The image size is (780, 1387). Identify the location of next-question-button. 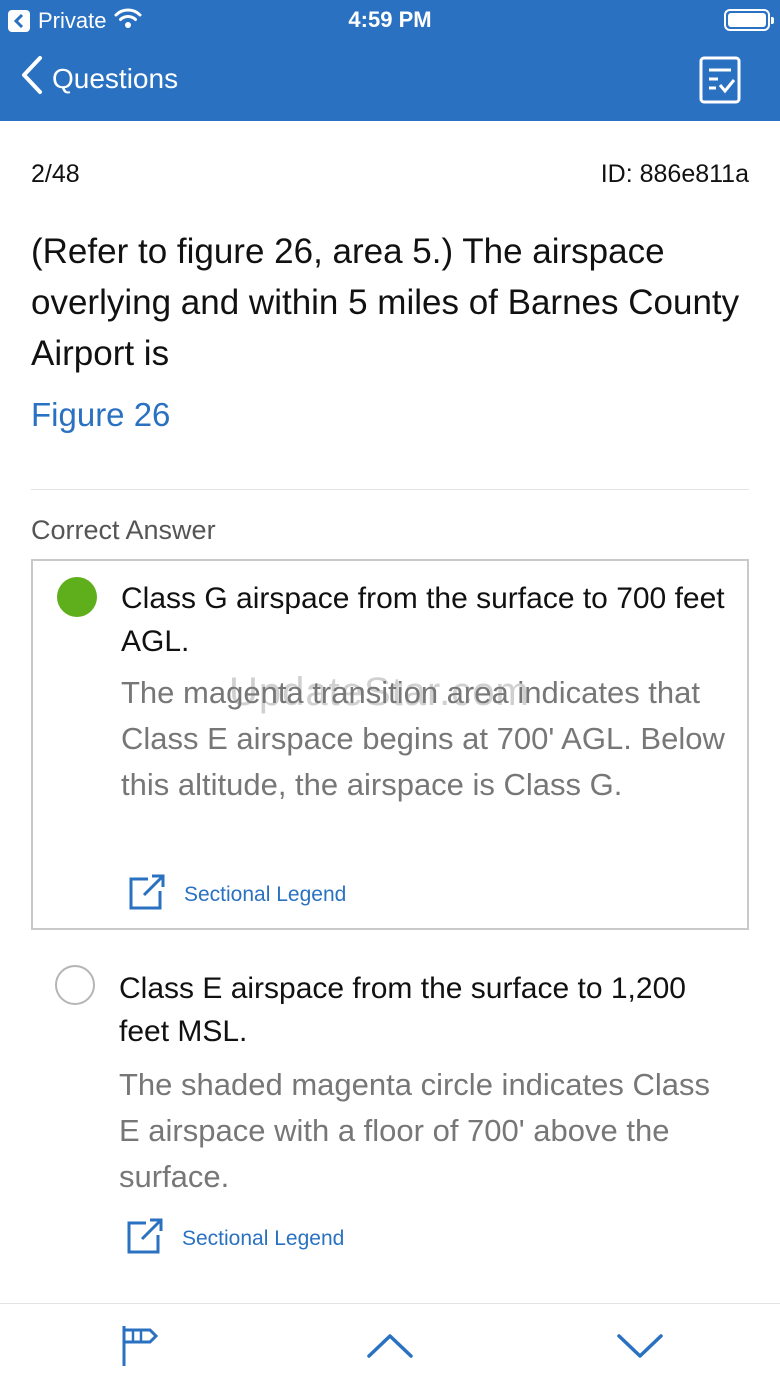
(640, 1348).